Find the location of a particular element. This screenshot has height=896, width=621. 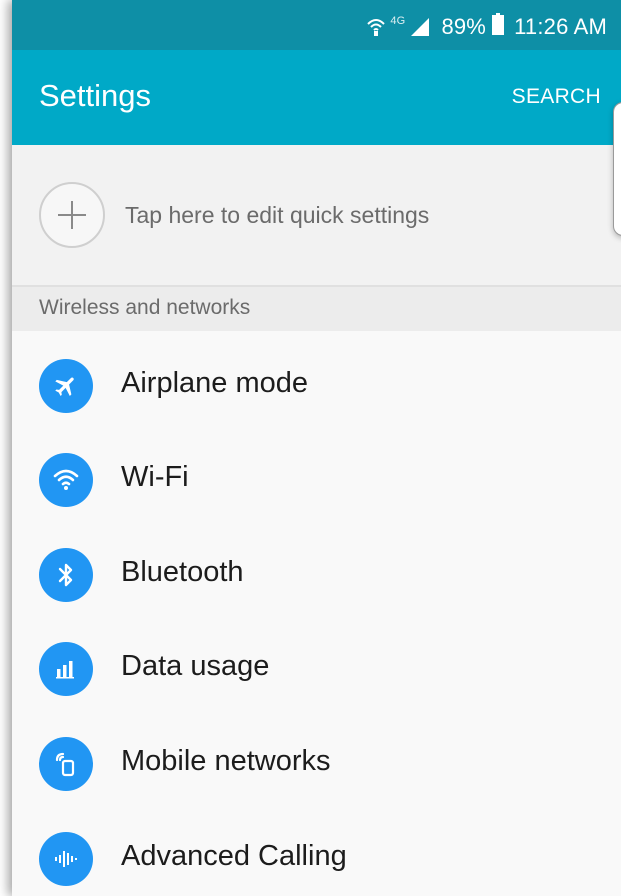

wifi-icon is located at coordinates (66, 480).